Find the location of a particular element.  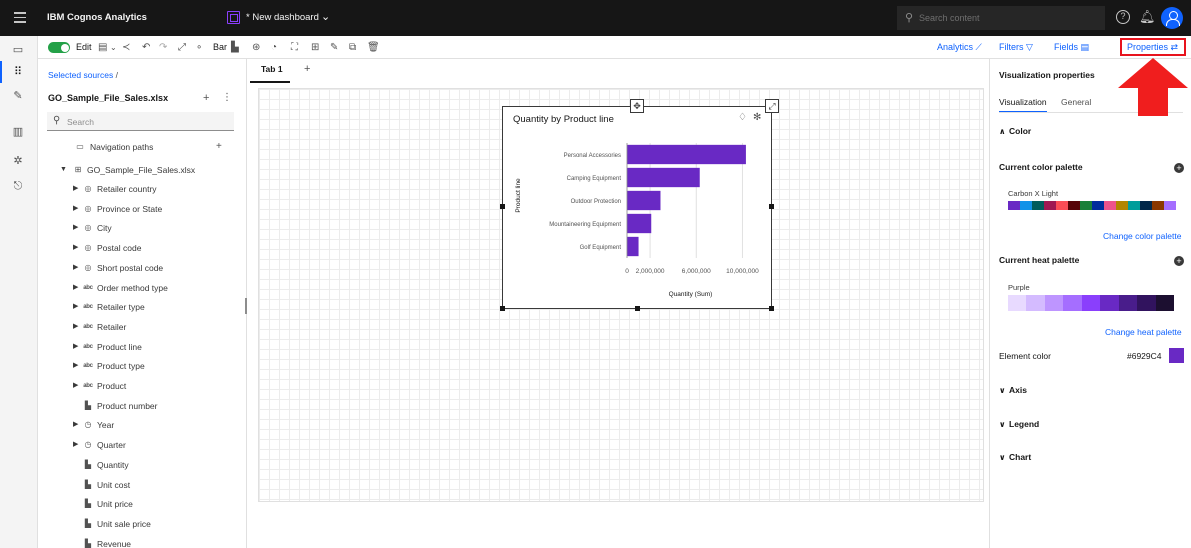

tree-item: ▙ Unit price is located at coordinates (142, 504).